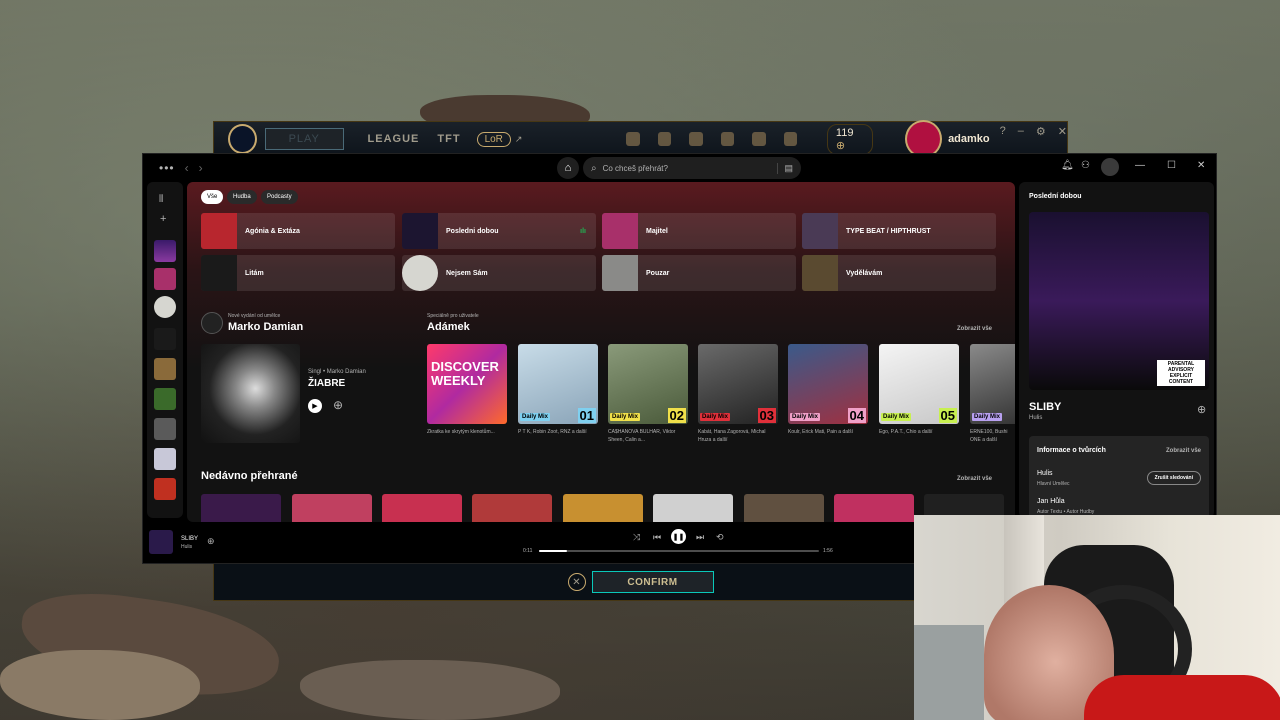 The width and height of the screenshot is (1280, 720). Describe the element at coordinates (493, 139) in the screenshot. I see `nav-lor: LoR` at that location.